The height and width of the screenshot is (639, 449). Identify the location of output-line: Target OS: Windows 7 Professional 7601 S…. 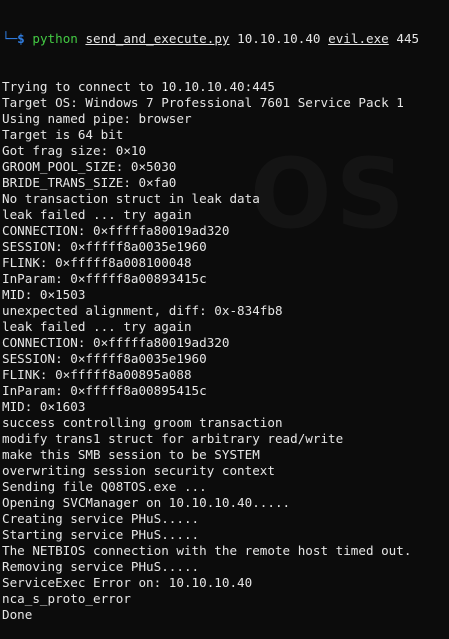
(203, 102).